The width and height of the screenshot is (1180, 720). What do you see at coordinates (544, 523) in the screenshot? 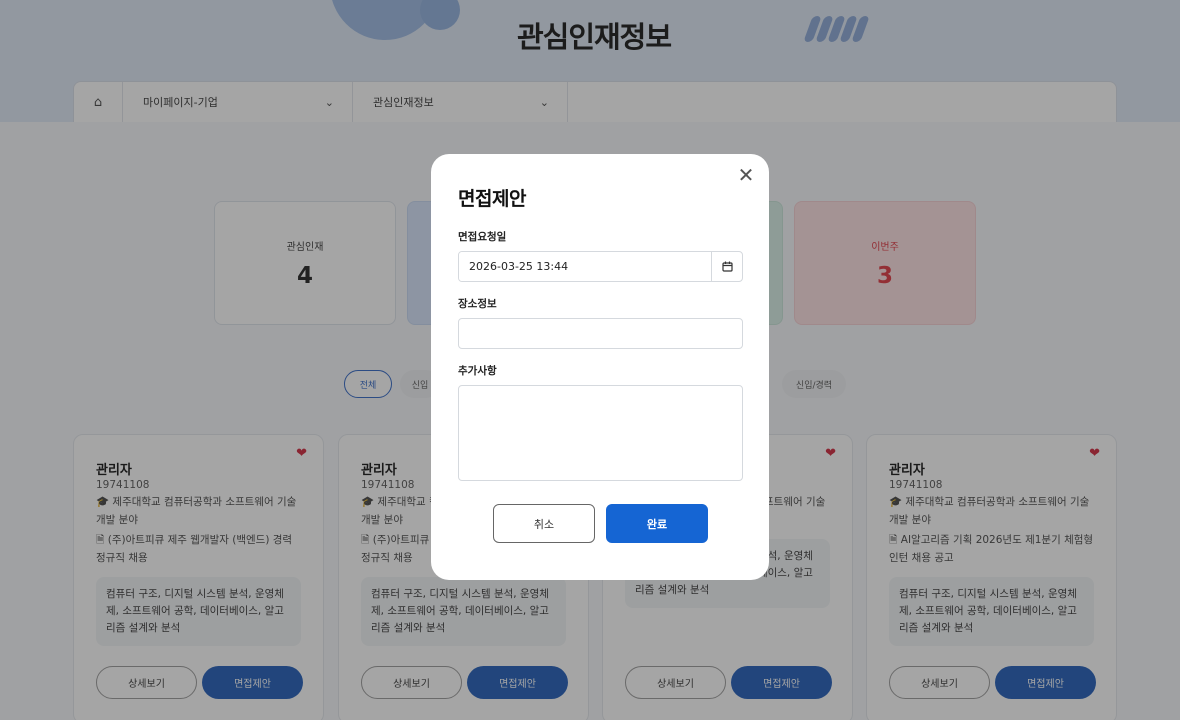
I see `cancel-button: 취소` at bounding box center [544, 523].